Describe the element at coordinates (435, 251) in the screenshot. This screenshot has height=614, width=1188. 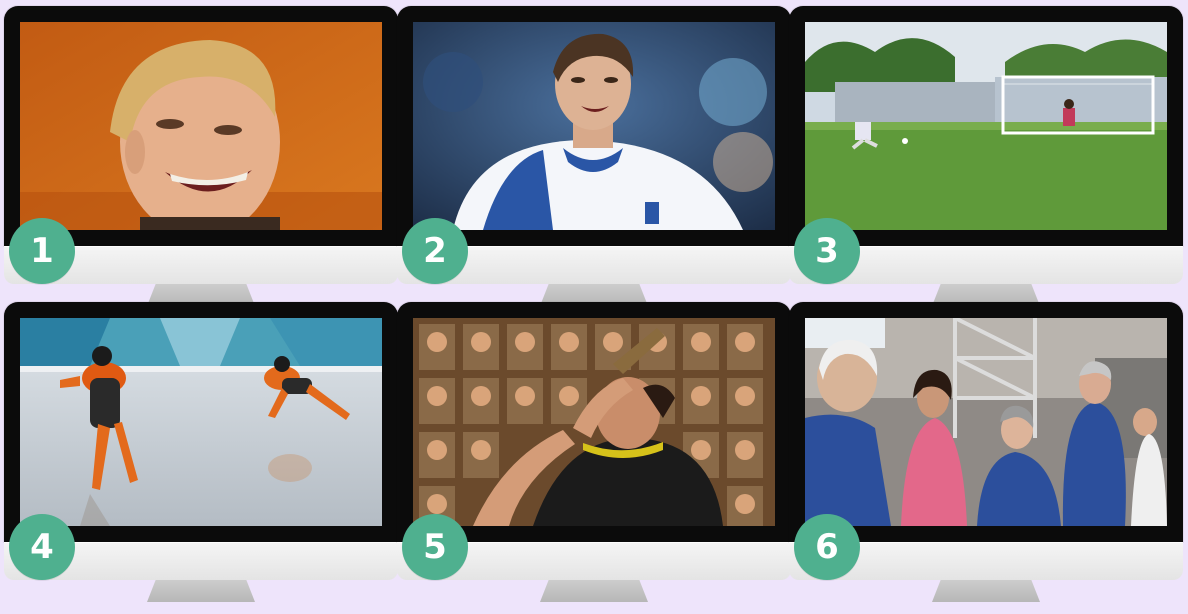
I see `number-badge: 2` at that location.